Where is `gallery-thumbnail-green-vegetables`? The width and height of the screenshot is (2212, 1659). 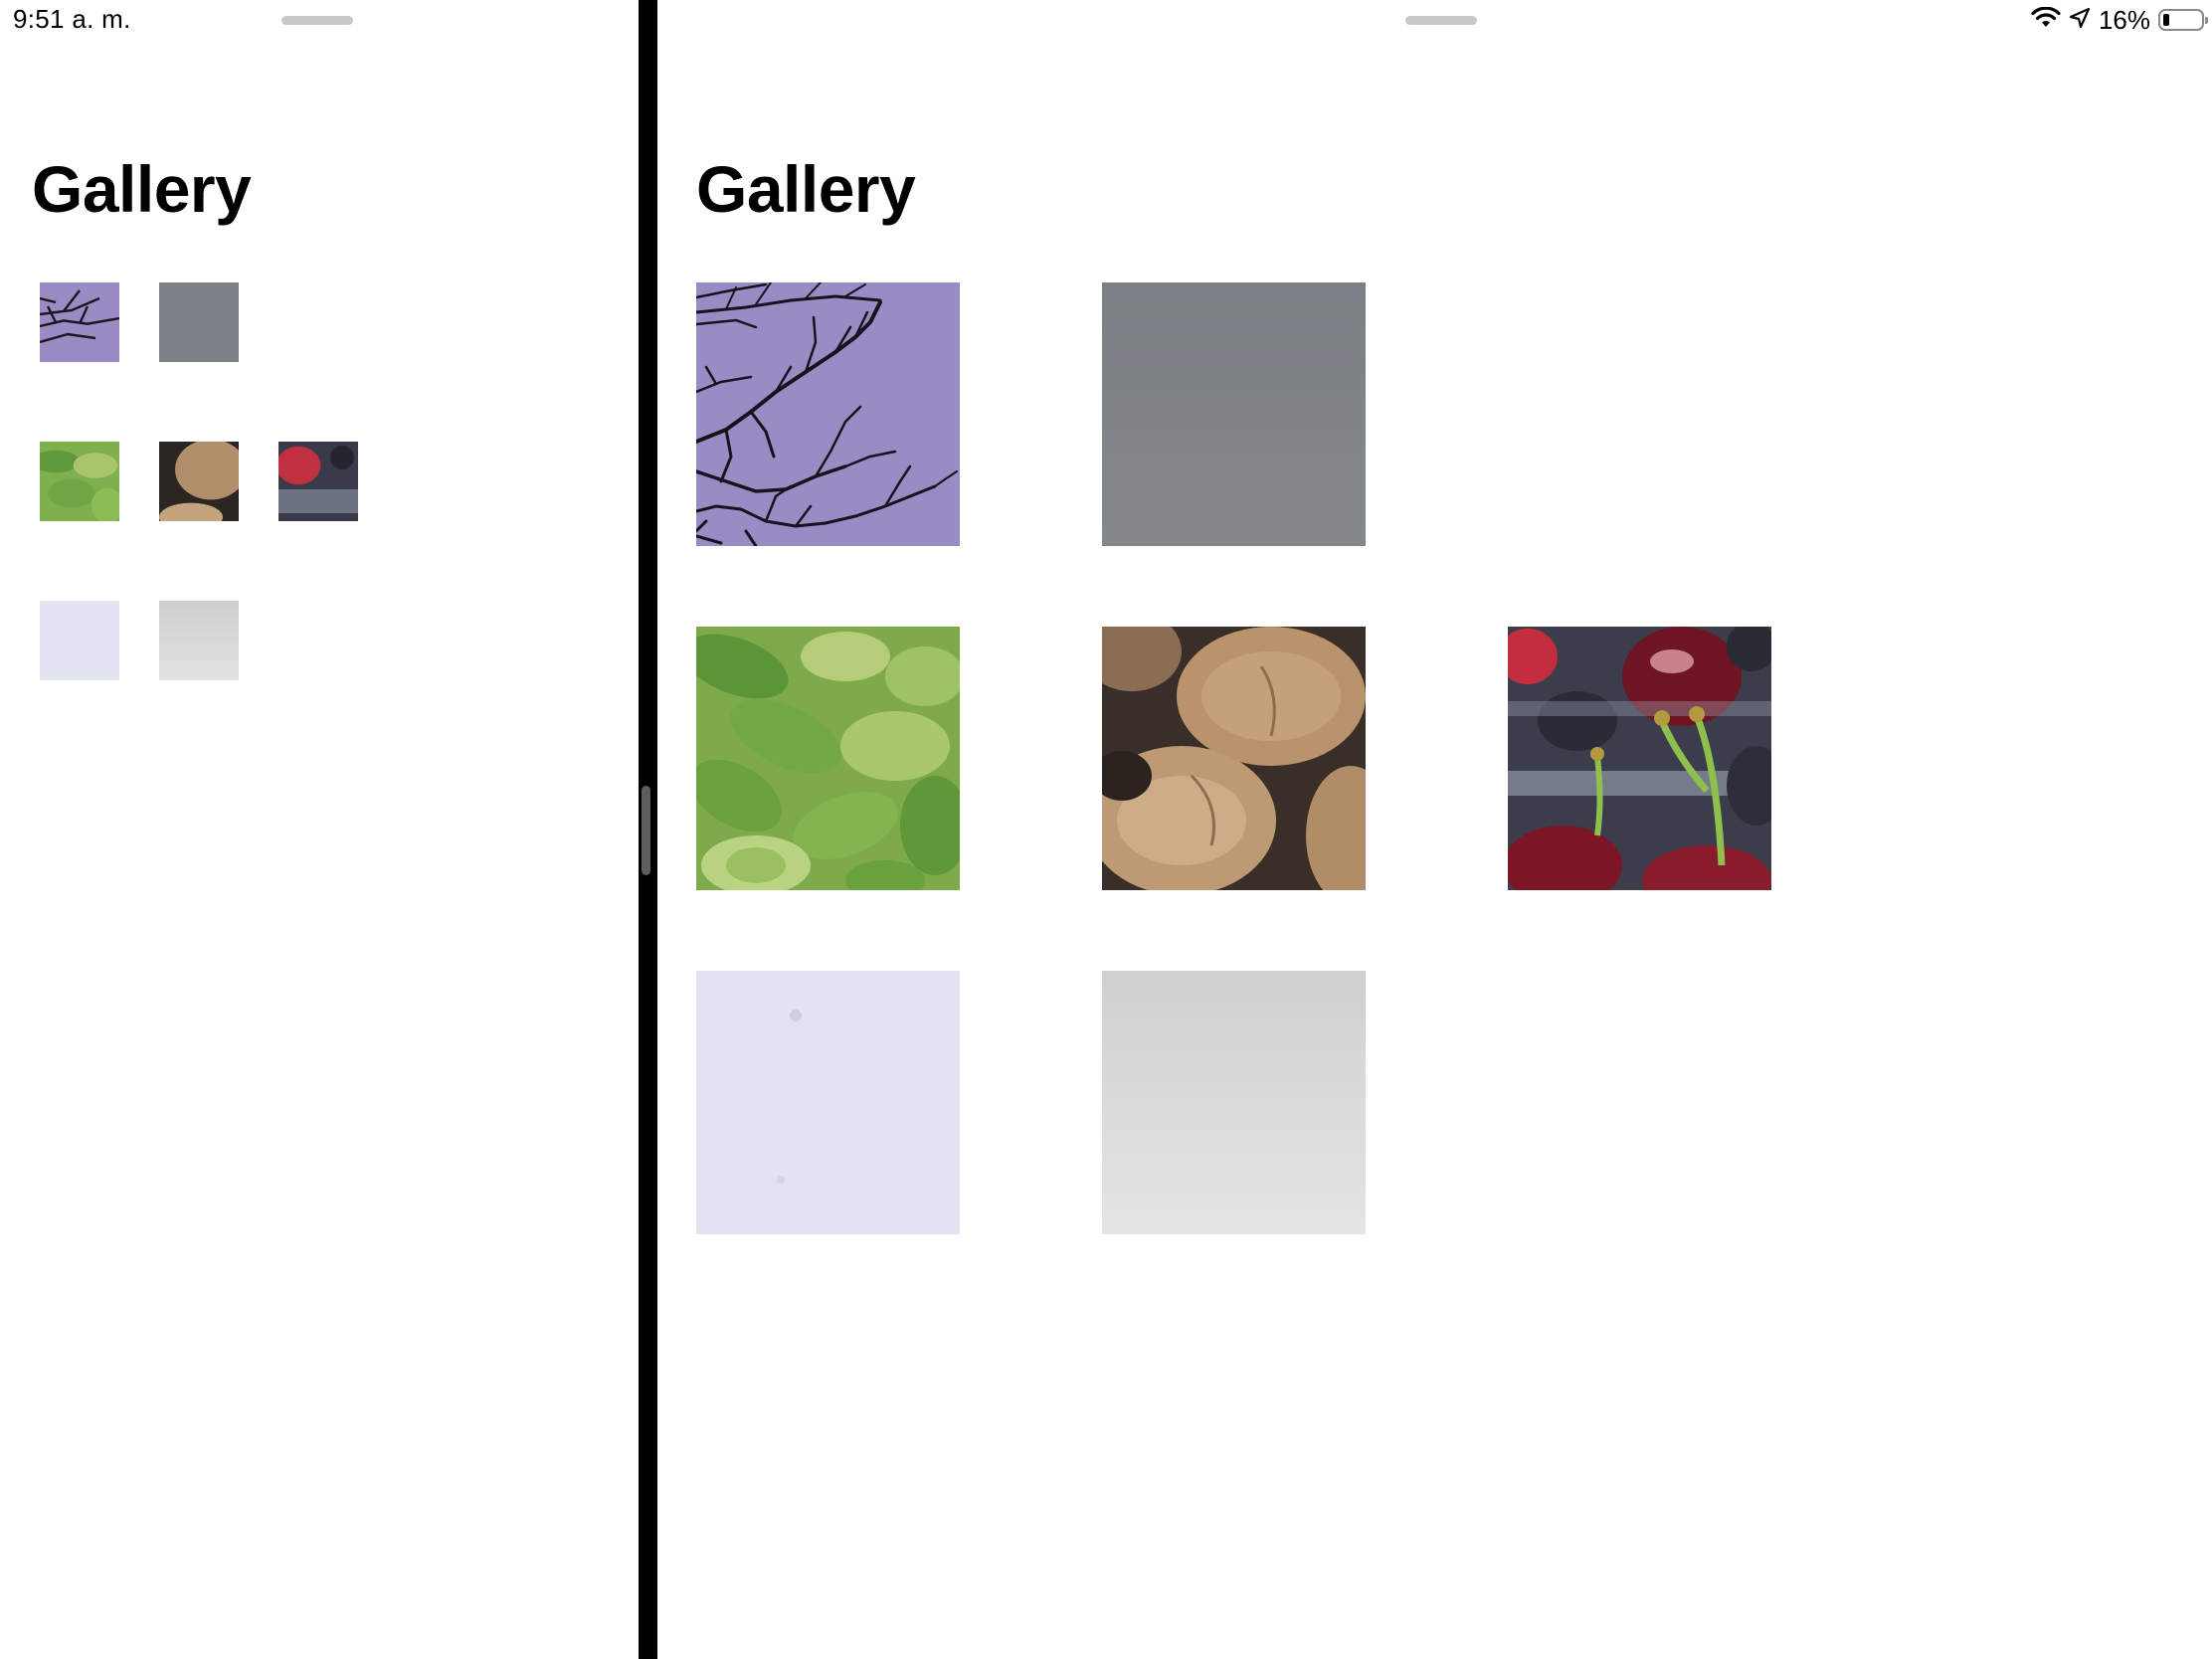
gallery-thumbnail-green-vegetables is located at coordinates (79, 481).